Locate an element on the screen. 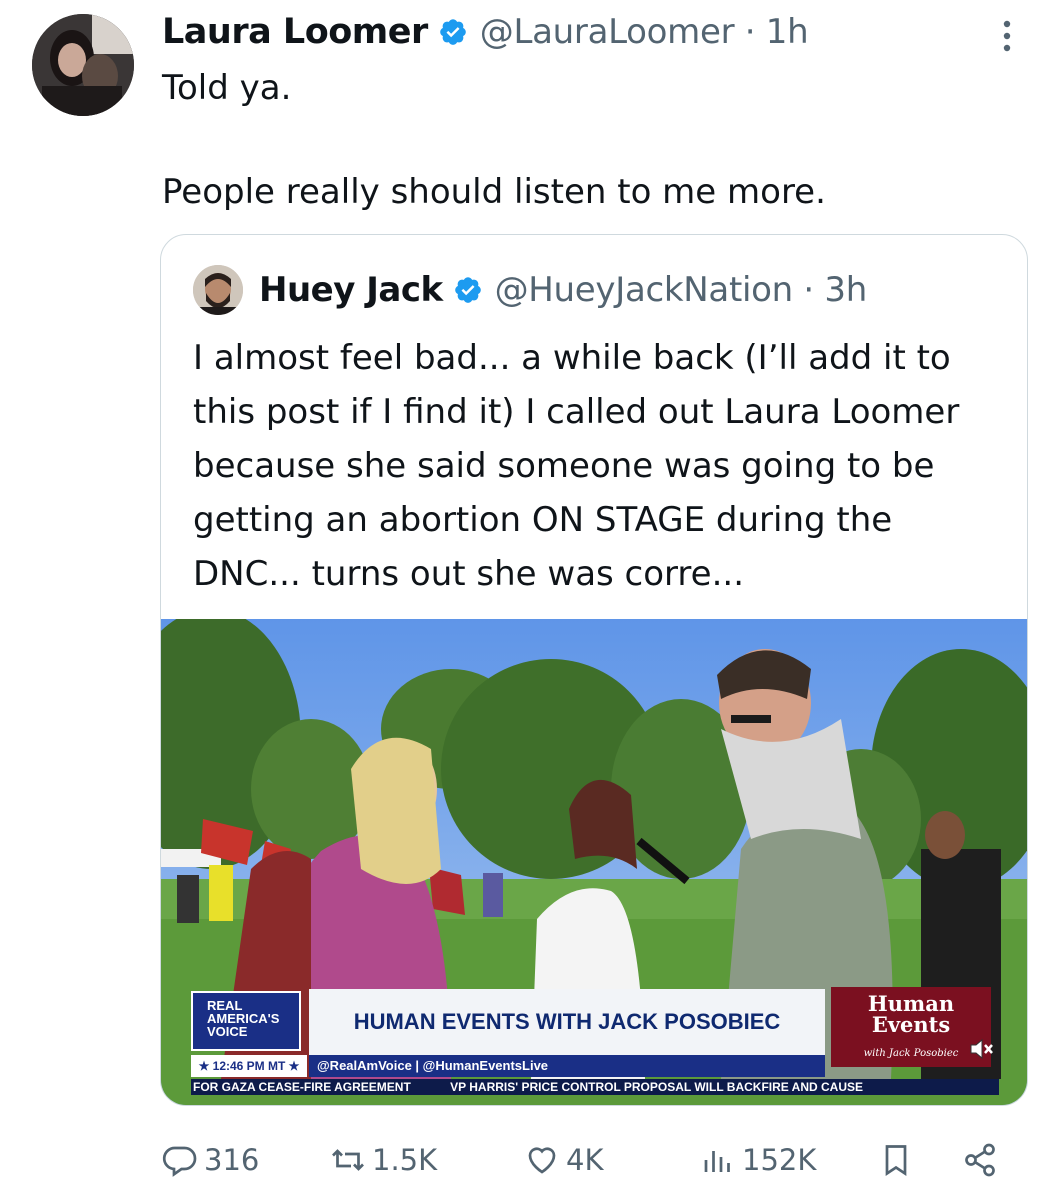 This screenshot has height=1200, width=1060. quoted-post-header: Huey Jack @HueyJackNation · 3h is located at coordinates (530, 290).